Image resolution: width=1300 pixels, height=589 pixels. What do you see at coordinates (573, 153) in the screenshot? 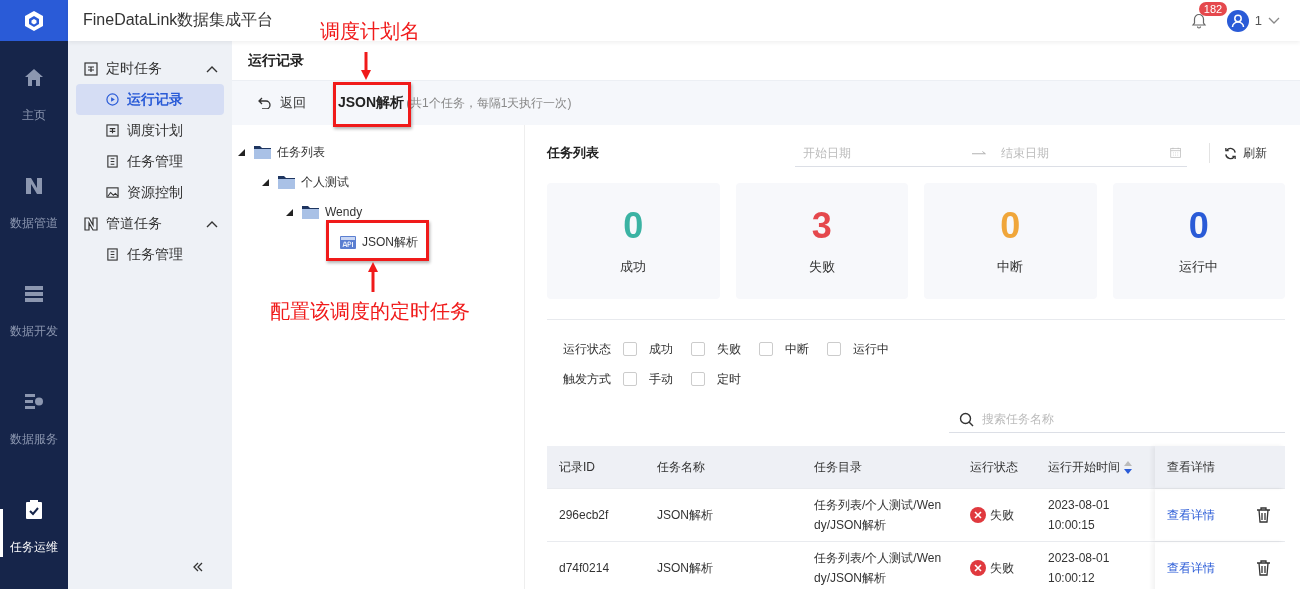
I see `section-title: 任务列表` at bounding box center [573, 153].